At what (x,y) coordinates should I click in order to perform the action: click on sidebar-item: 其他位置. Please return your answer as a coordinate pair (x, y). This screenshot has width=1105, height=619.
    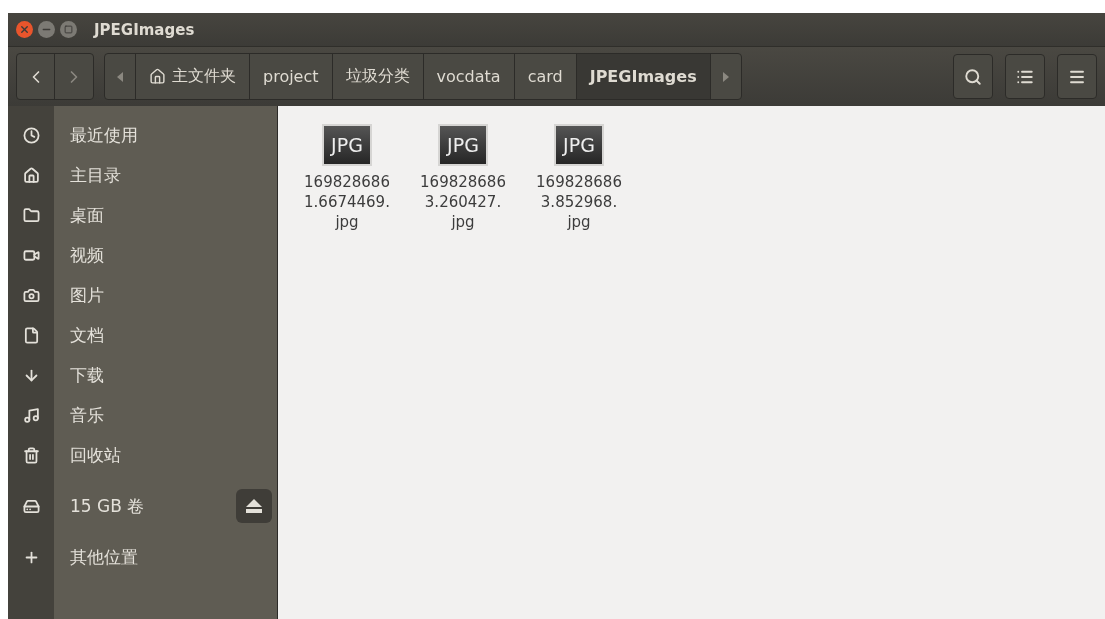
    Looking at the image, I should click on (173, 557).